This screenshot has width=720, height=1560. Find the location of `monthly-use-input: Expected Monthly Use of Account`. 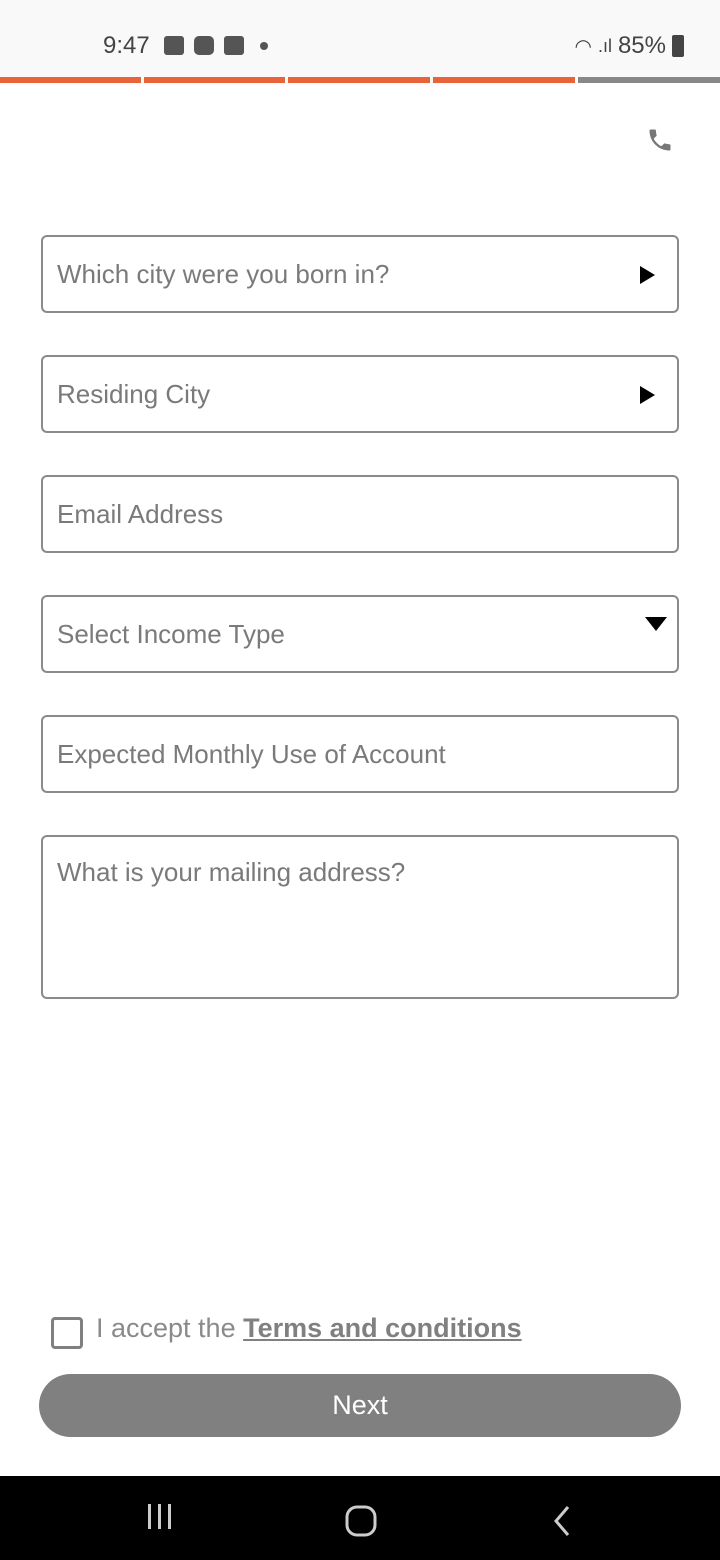

monthly-use-input: Expected Monthly Use of Account is located at coordinates (360, 754).